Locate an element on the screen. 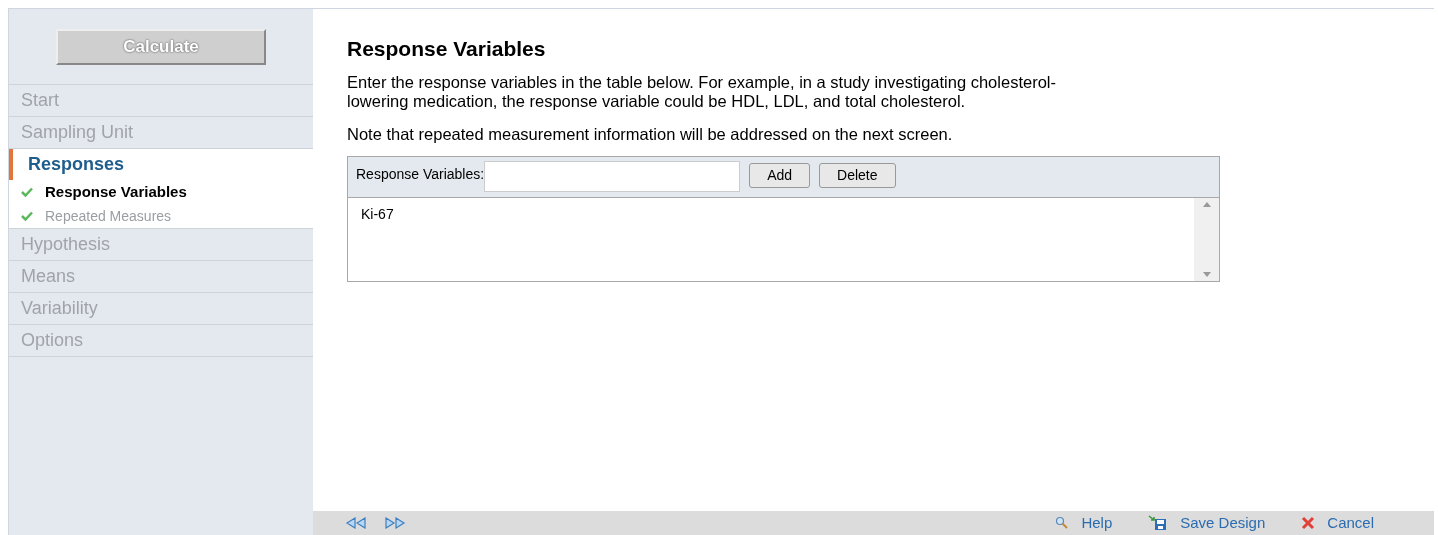  forward-icon is located at coordinates (395, 523).